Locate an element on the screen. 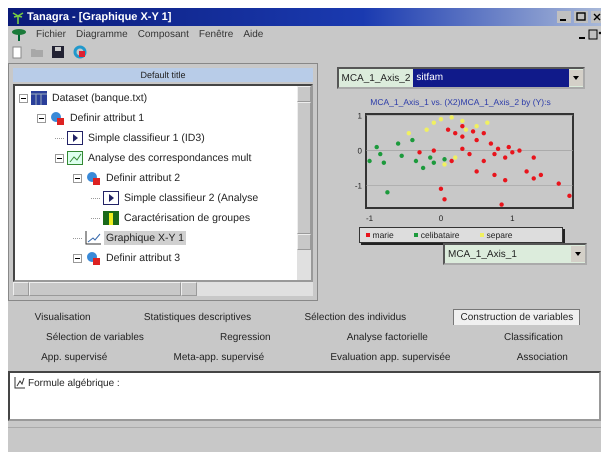  tree-item: Caractérisation de groupes is located at coordinates (187, 218).